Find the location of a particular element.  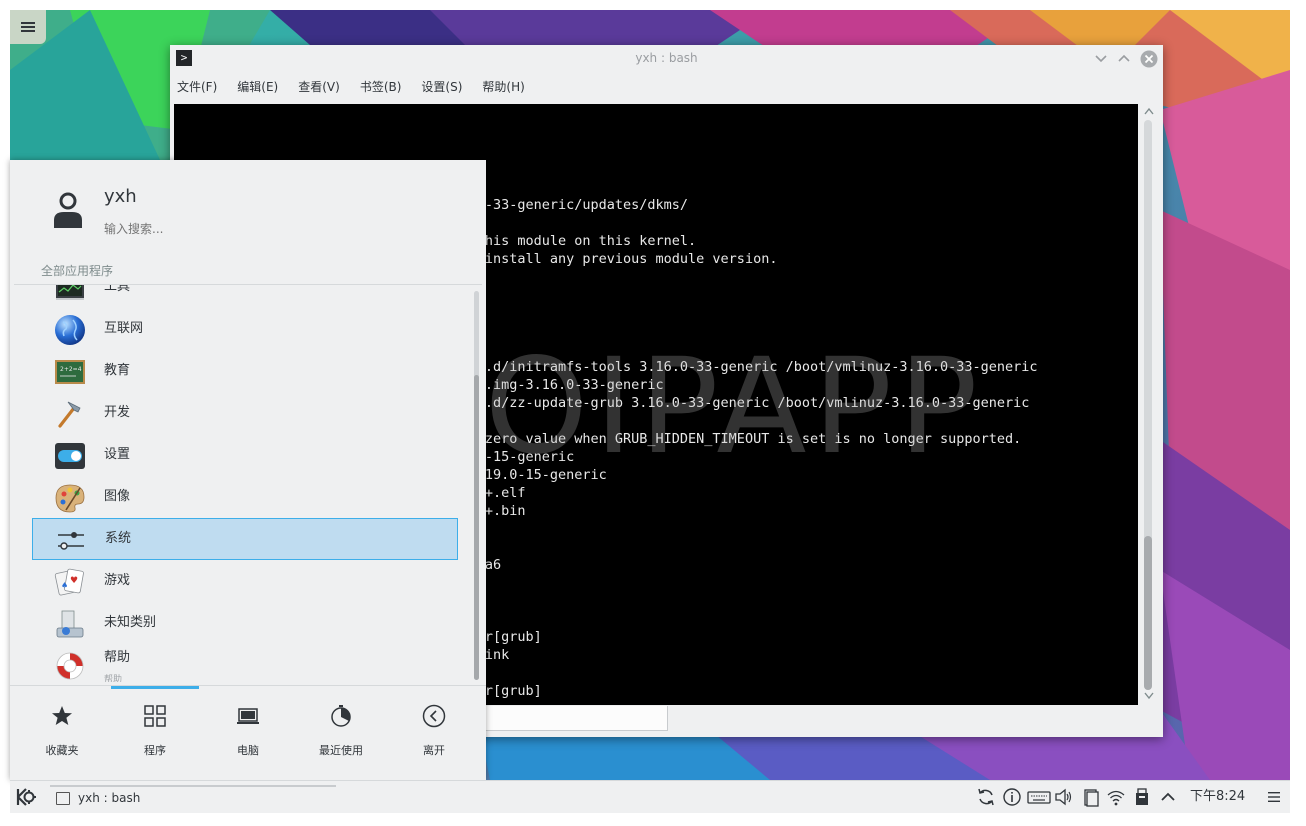

user-name: yxh is located at coordinates (120, 196).